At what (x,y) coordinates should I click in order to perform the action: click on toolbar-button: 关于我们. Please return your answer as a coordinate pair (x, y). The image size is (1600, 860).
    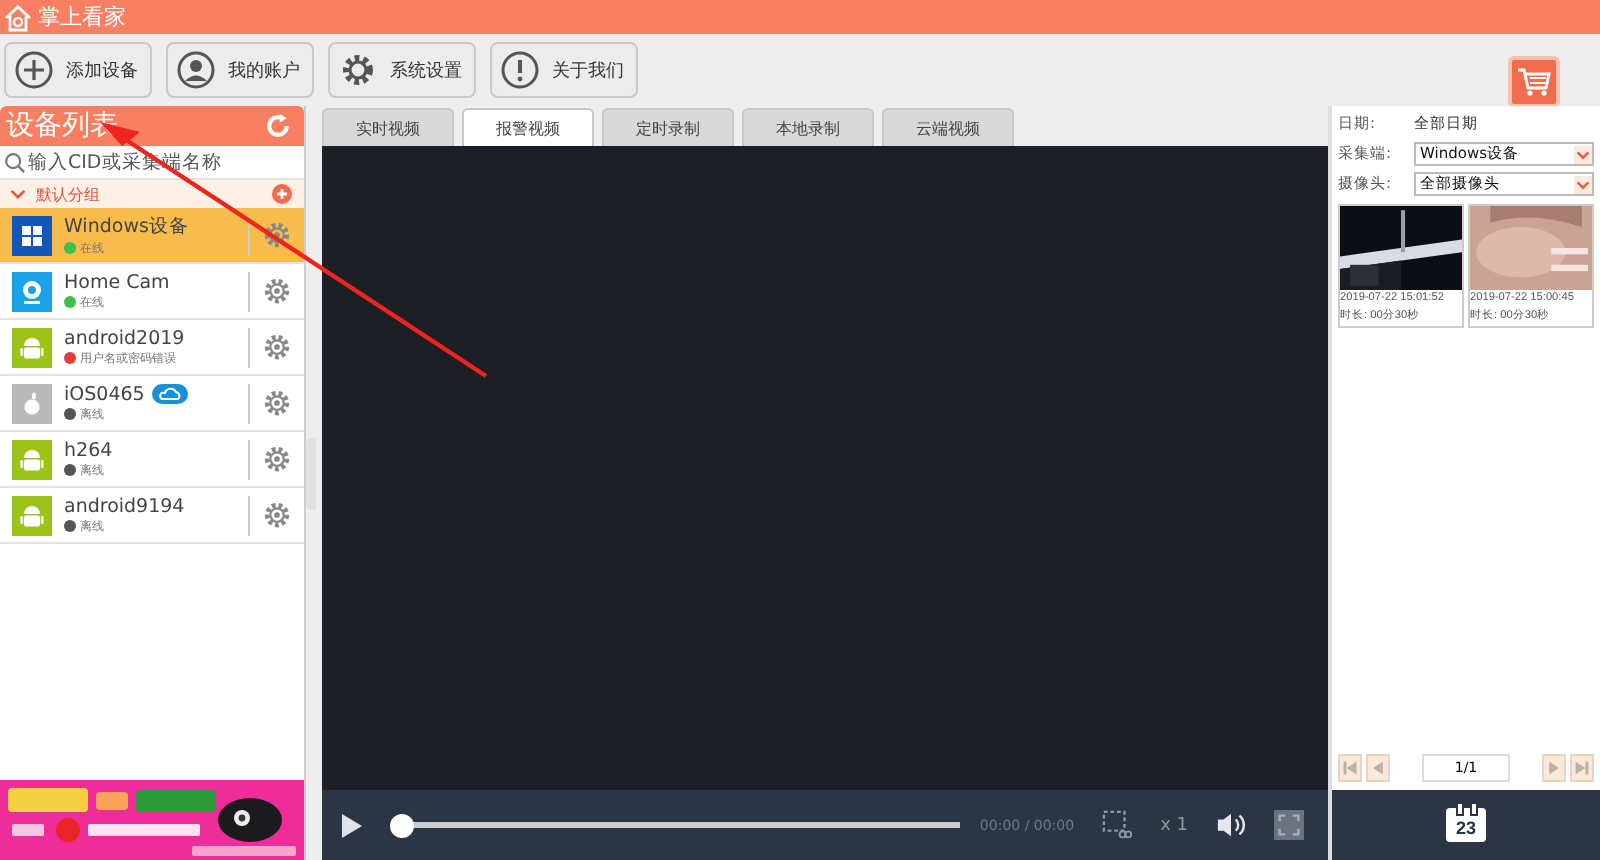
    Looking at the image, I should click on (564, 70).